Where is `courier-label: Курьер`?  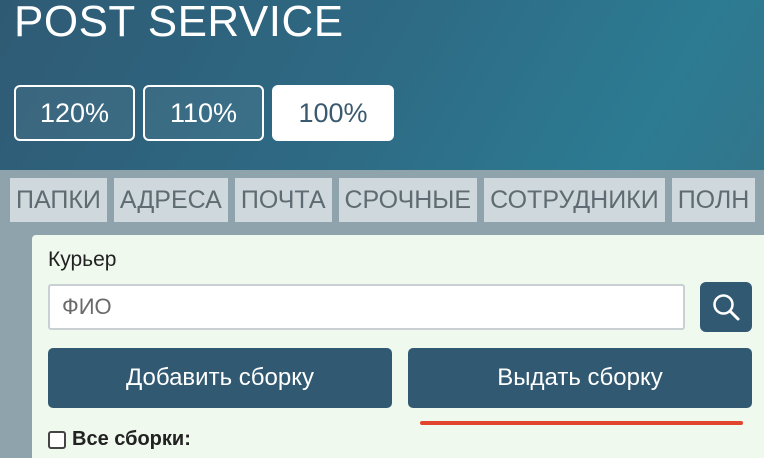
courier-label: Курьер is located at coordinates (82, 259).